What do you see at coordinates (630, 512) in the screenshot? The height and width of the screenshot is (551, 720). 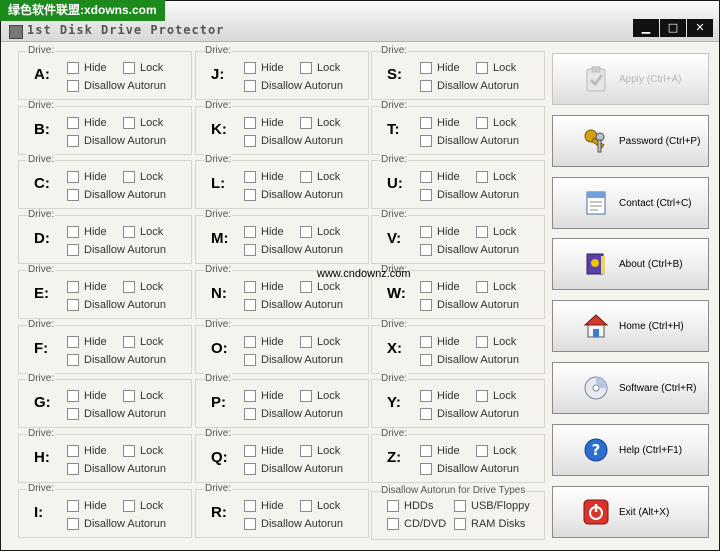 I see `exit-button: Exit (Alt+X)` at bounding box center [630, 512].